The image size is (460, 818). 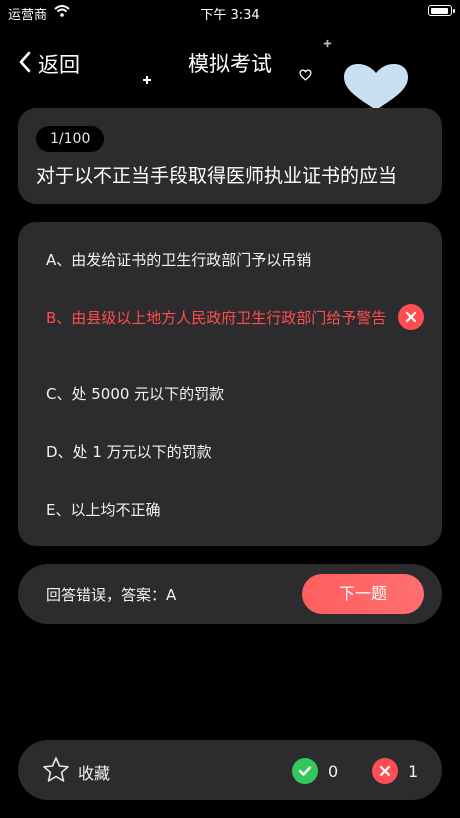 What do you see at coordinates (413, 771) in the screenshot?
I see `wrong-count: 1` at bounding box center [413, 771].